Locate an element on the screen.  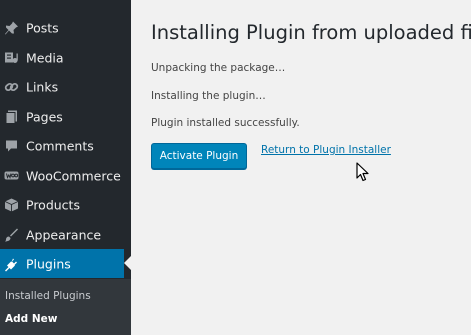
sidebar-item-posts: Posts is located at coordinates (65, 27).